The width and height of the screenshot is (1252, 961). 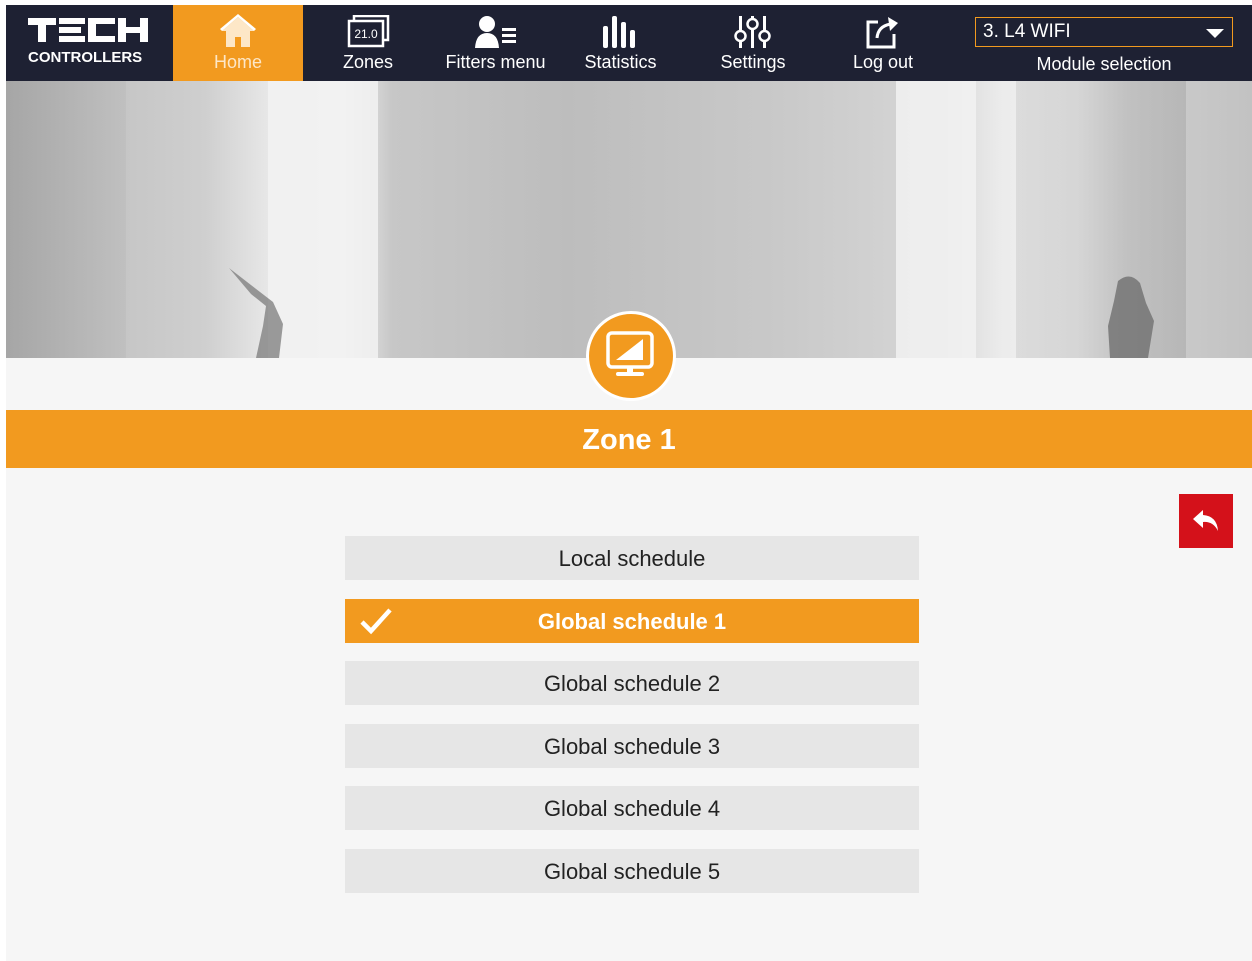 I want to click on back-arrow-icon, so click(x=1205, y=520).